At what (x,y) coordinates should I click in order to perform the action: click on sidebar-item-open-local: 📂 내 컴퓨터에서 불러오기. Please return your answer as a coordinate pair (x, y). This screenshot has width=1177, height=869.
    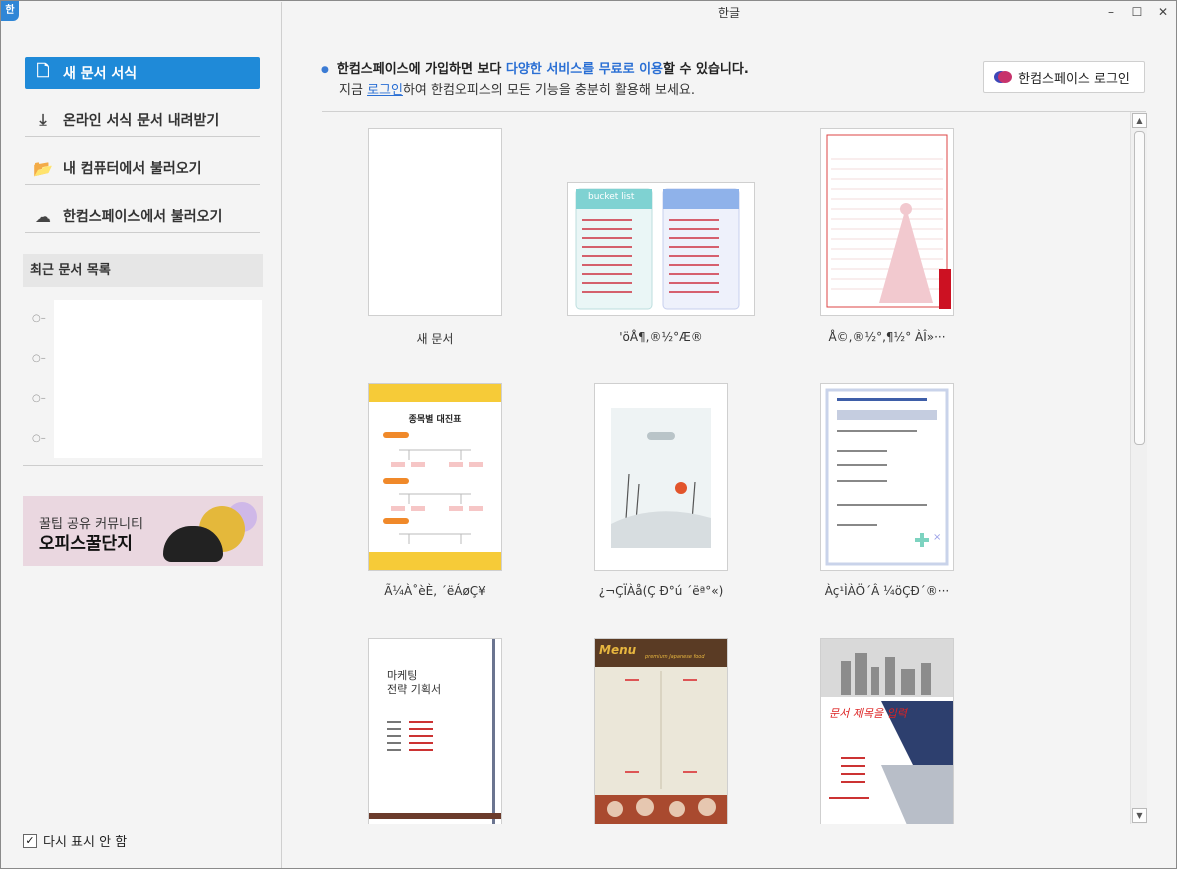
    Looking at the image, I should click on (142, 168).